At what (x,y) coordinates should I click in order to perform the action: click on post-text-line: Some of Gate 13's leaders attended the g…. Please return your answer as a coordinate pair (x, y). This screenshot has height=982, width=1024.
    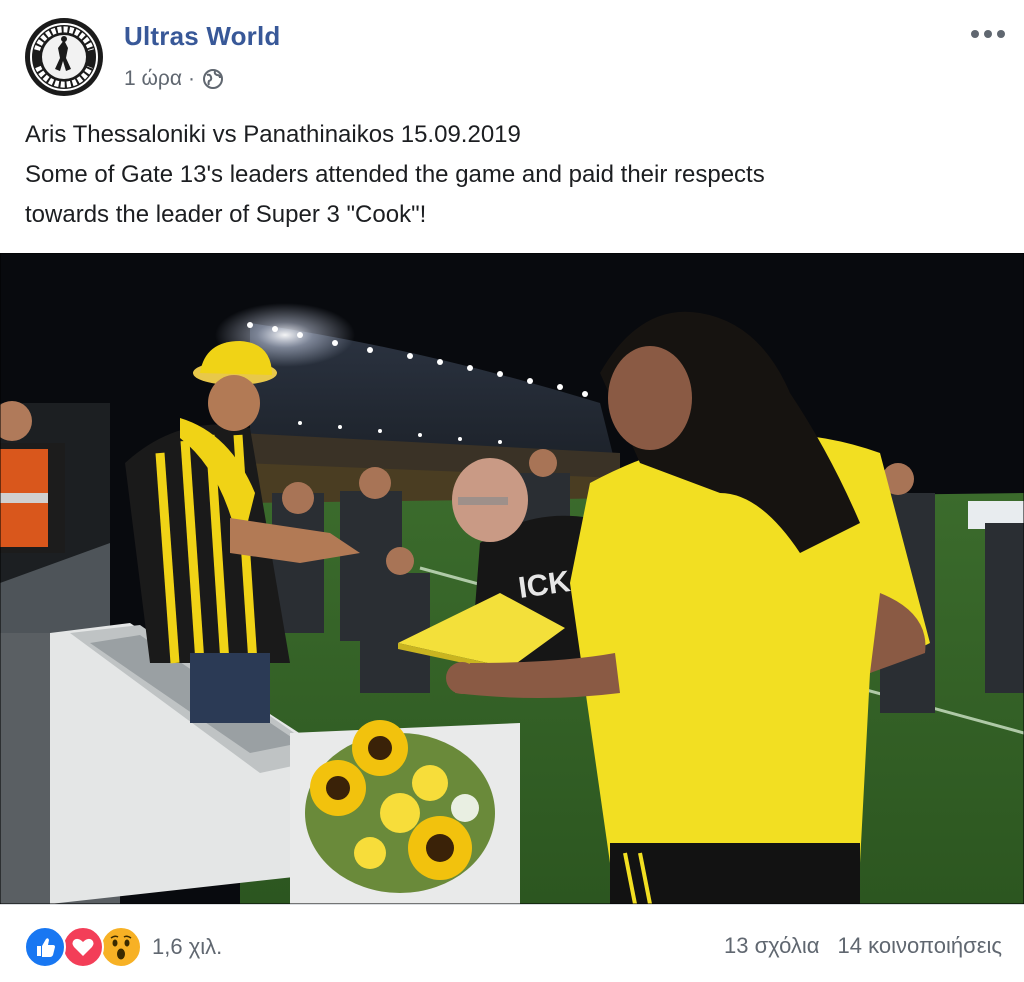
    Looking at the image, I should click on (395, 174).